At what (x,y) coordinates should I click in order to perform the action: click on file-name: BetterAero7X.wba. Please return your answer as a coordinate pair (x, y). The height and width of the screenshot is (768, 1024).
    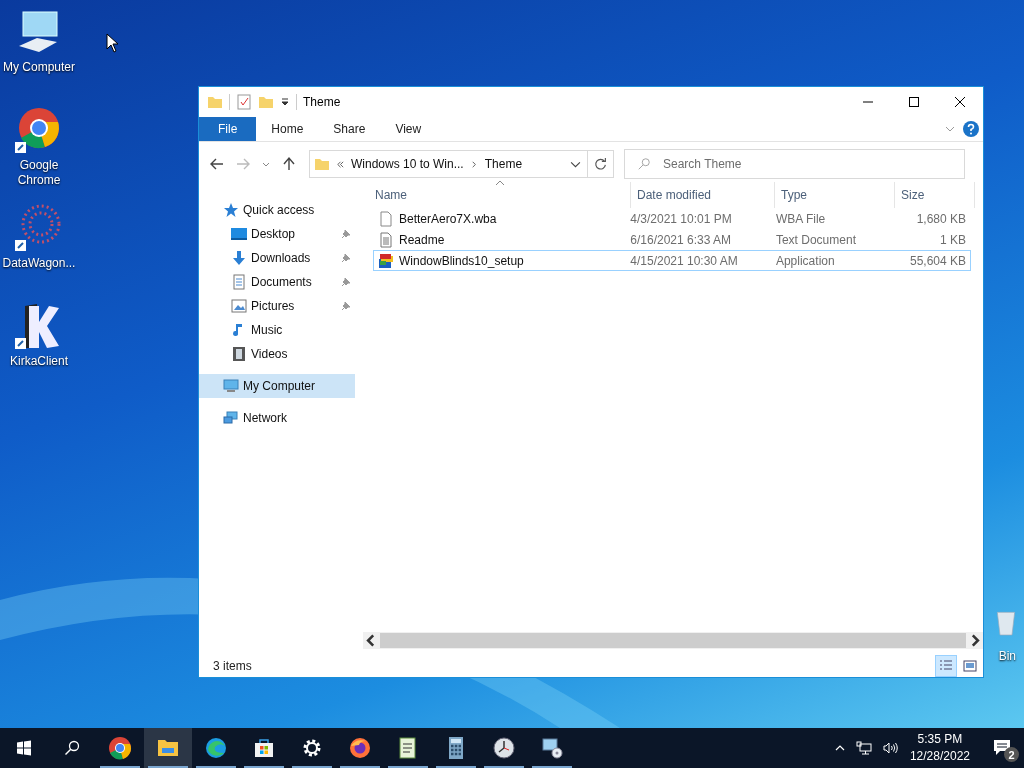
    Looking at the image, I should click on (448, 218).